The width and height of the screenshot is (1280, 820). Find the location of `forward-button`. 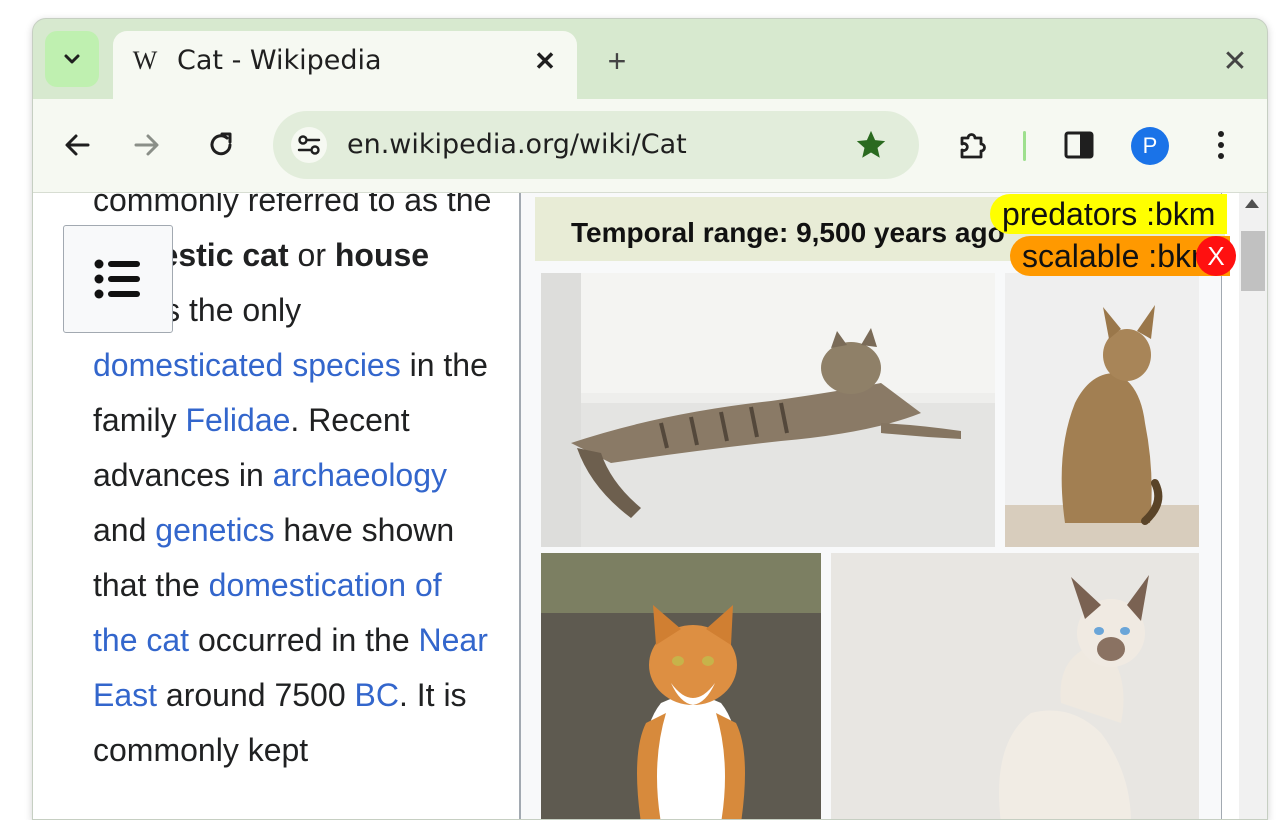

forward-button is located at coordinates (147, 145).